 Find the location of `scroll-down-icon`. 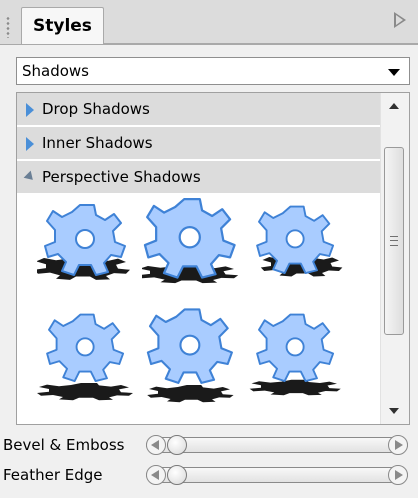

scroll-down-icon is located at coordinates (394, 411).